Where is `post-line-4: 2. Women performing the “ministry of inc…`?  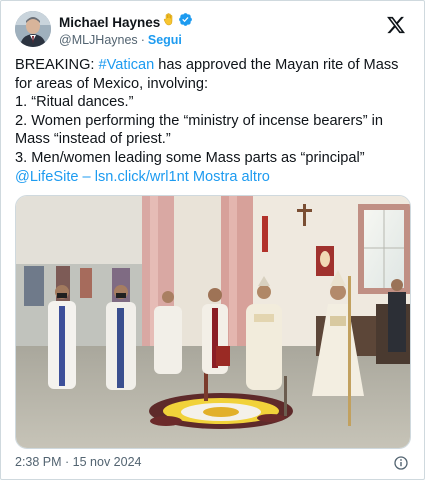 post-line-4: 2. Women performing the “ministry of inc… is located at coordinates (199, 120).